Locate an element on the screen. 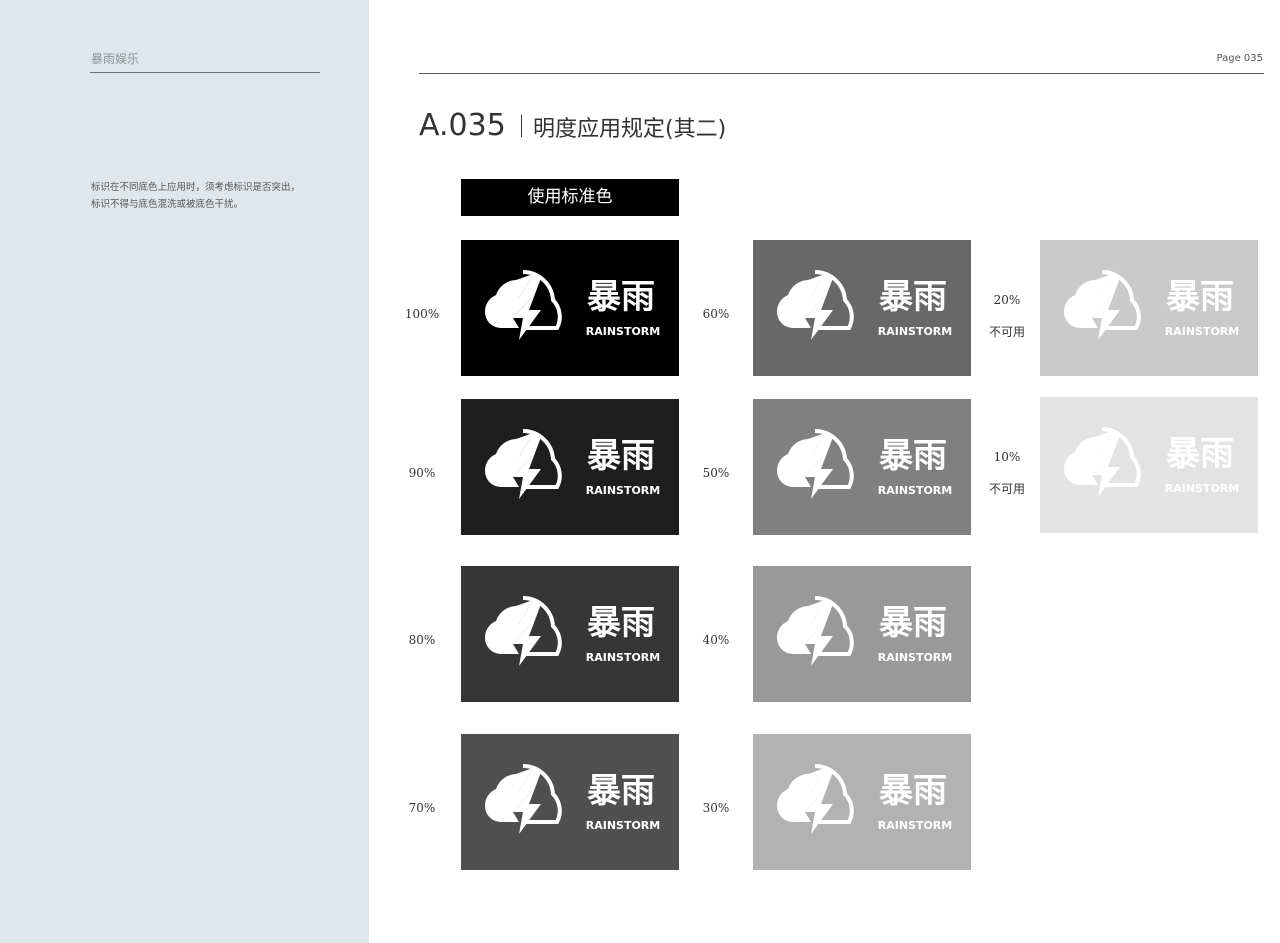 Image resolution: width=1280 pixels, height=943 pixels. brightness-label: 60% is located at coordinates (716, 314).